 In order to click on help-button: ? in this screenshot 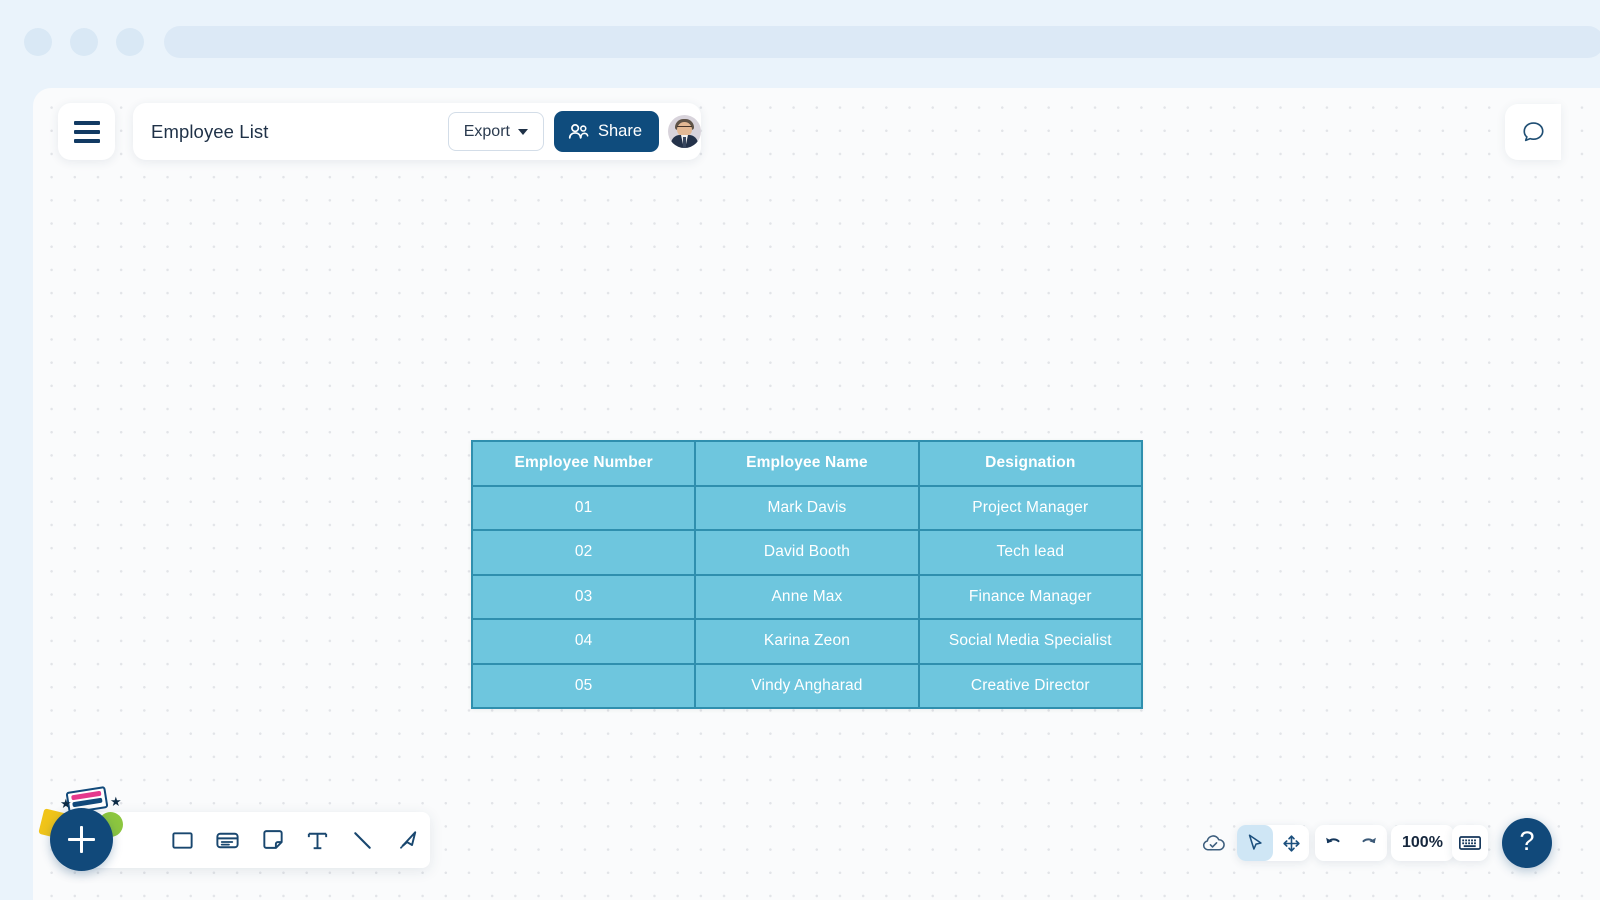, I will do `click(1527, 843)`.